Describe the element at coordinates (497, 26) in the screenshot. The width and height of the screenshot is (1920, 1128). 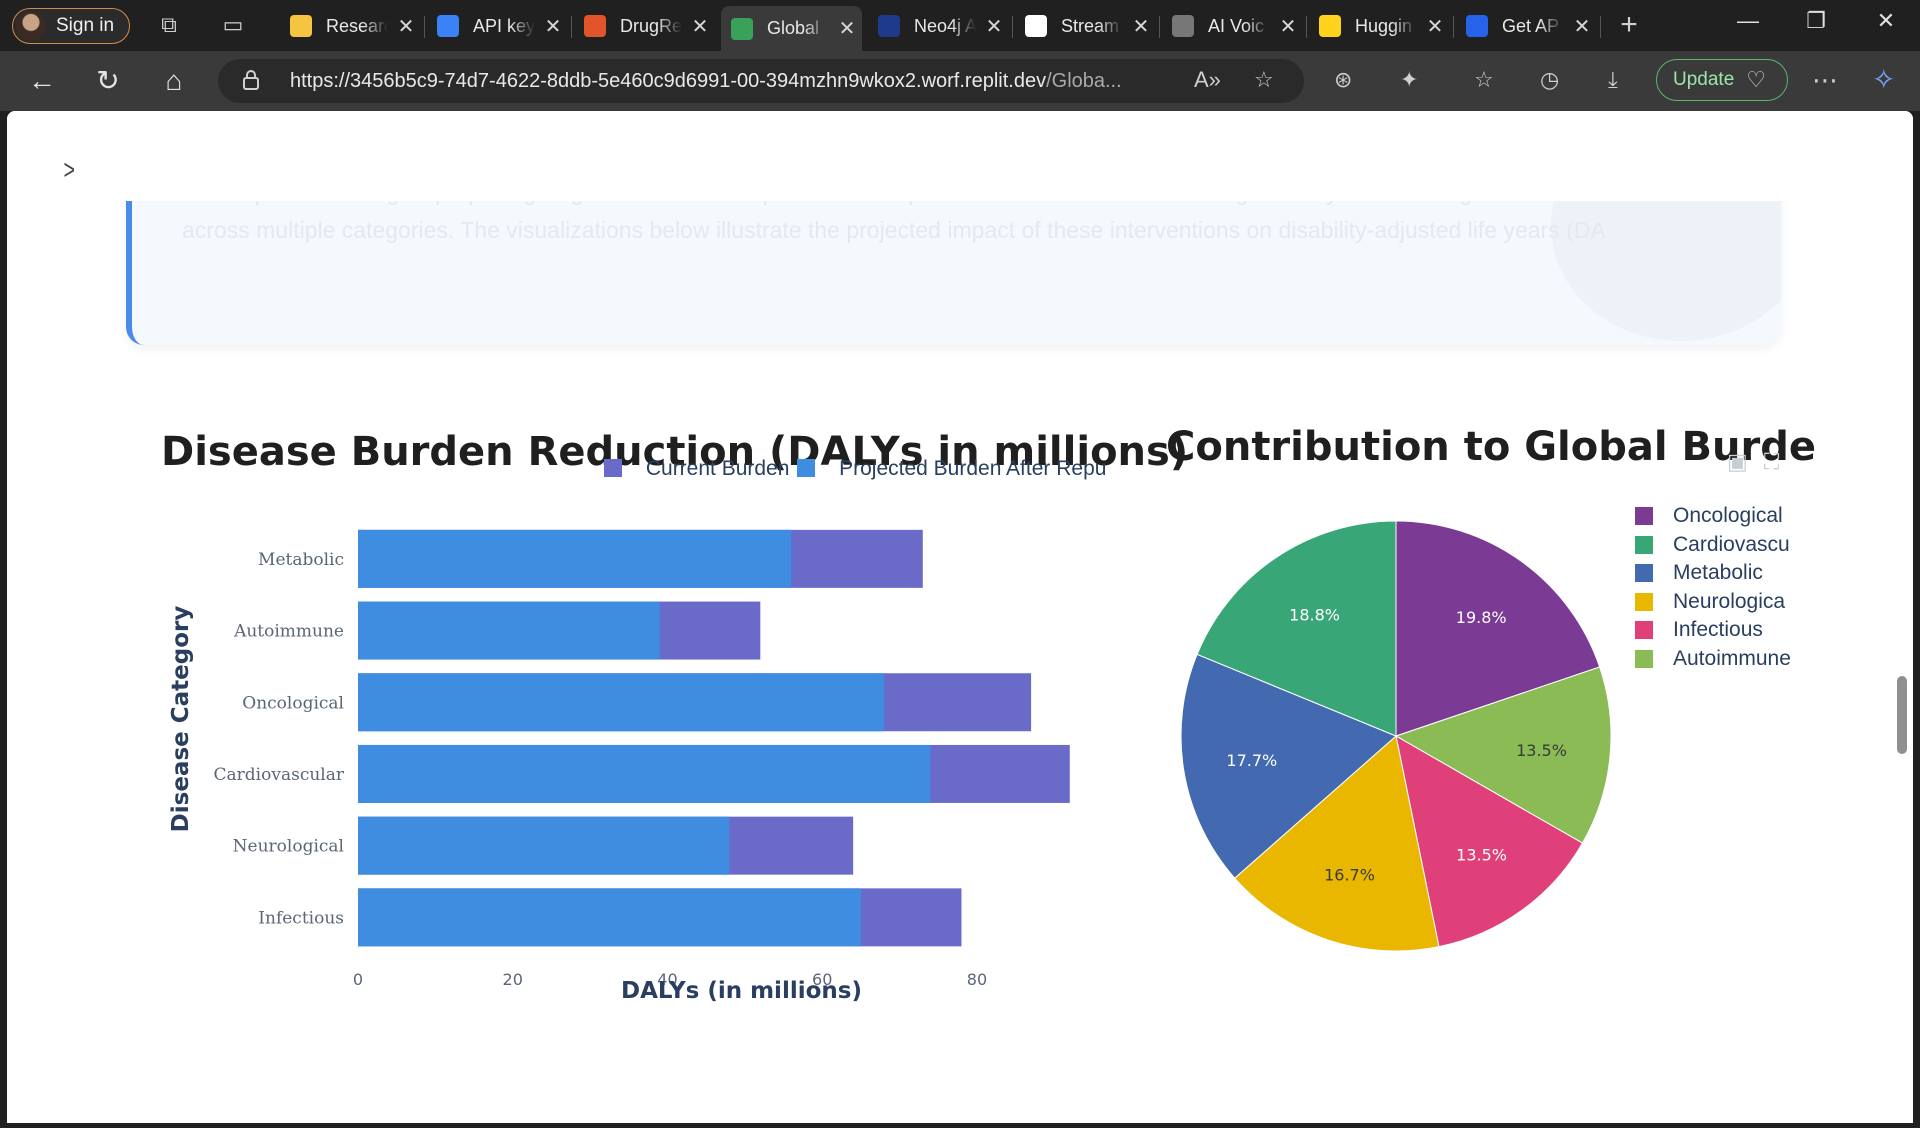
I see `browser-tab: API keys ✕` at that location.